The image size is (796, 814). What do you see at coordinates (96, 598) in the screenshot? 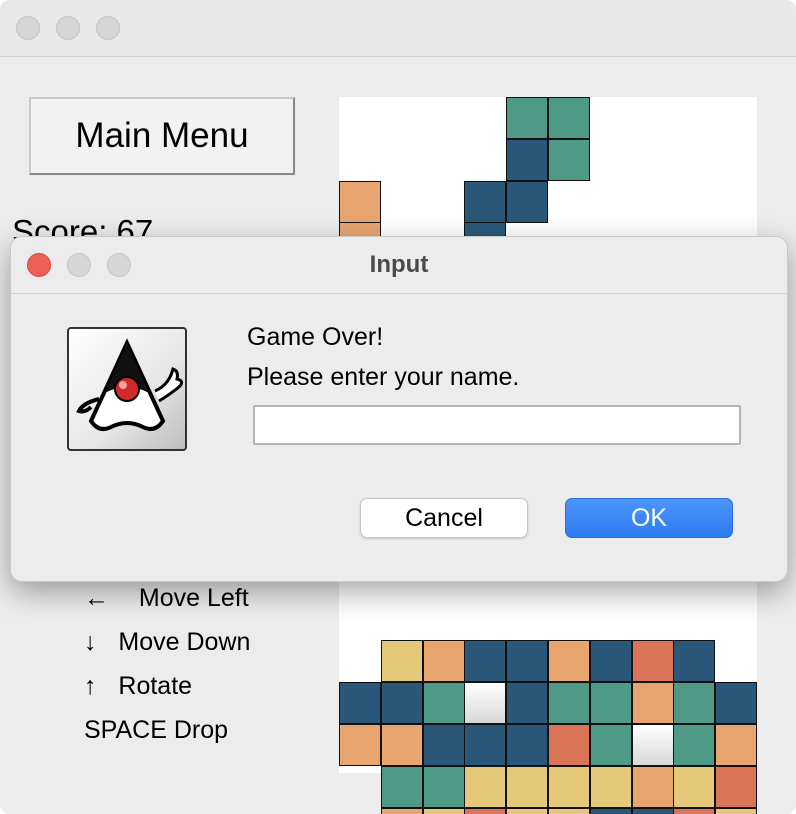
I see `control-key: ←` at bounding box center [96, 598].